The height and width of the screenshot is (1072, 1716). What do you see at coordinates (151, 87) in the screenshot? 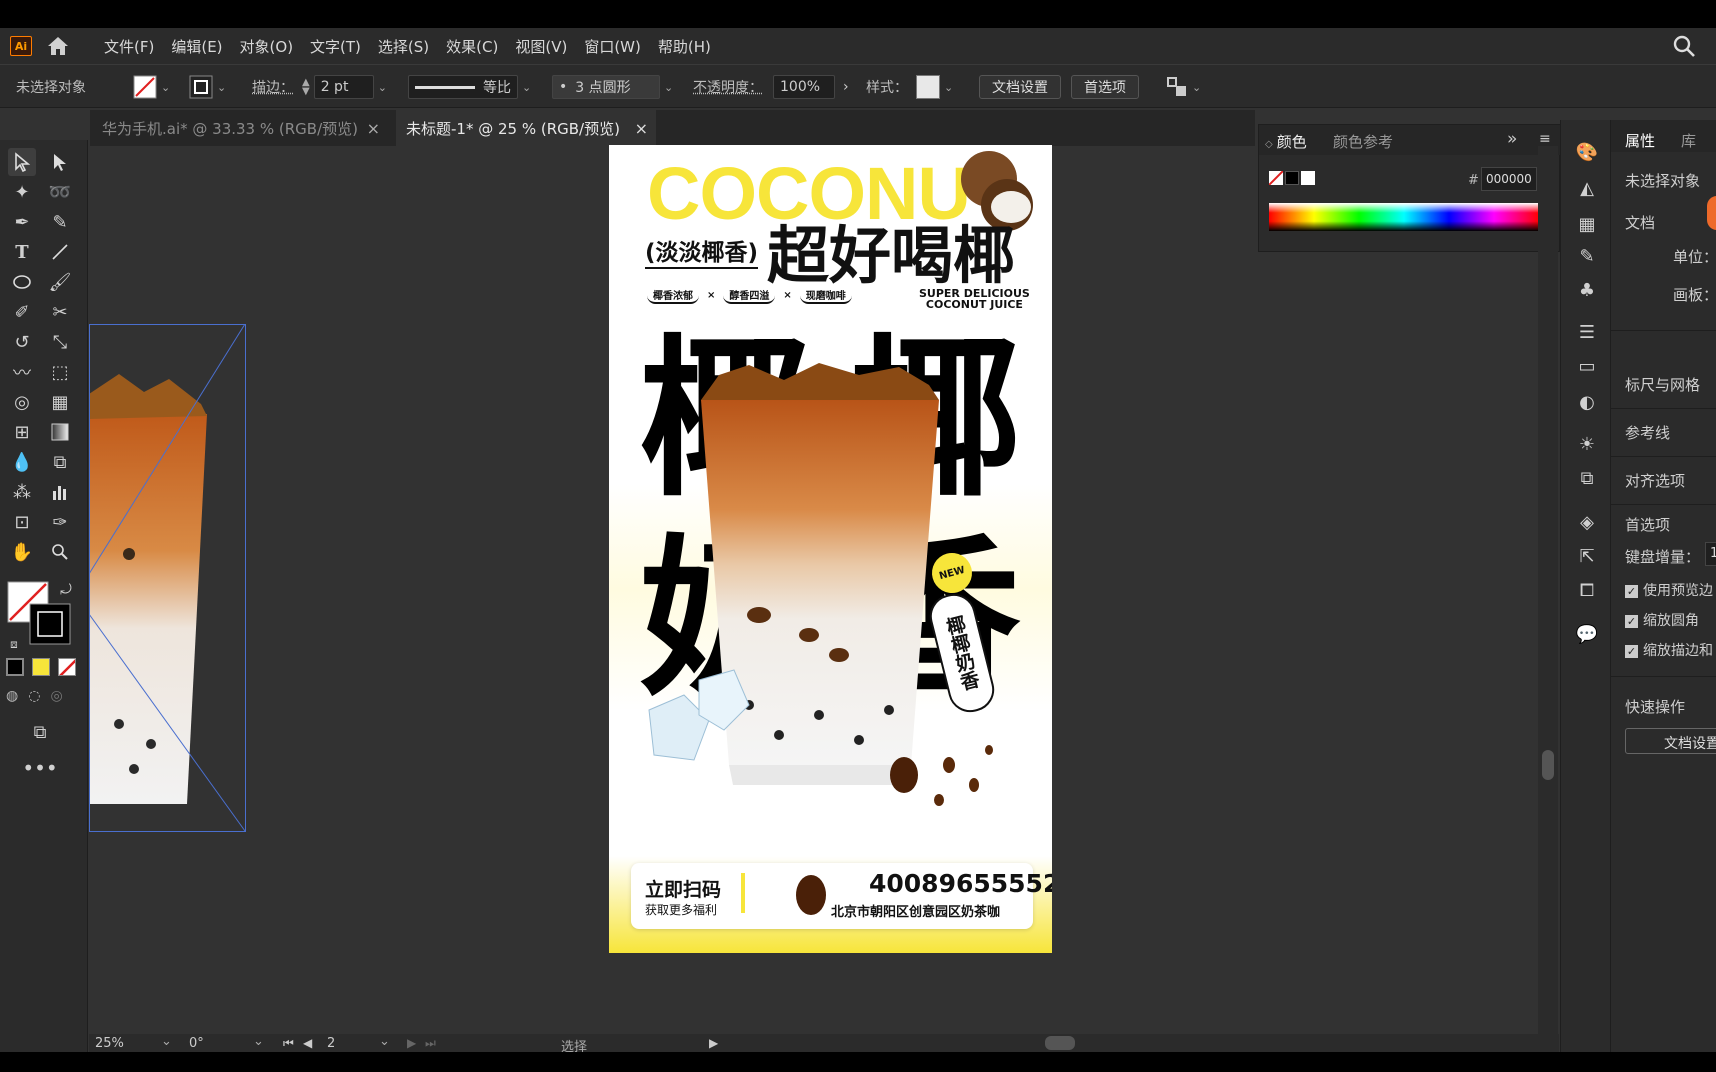
I see `fill-swatch: ⌄` at bounding box center [151, 87].